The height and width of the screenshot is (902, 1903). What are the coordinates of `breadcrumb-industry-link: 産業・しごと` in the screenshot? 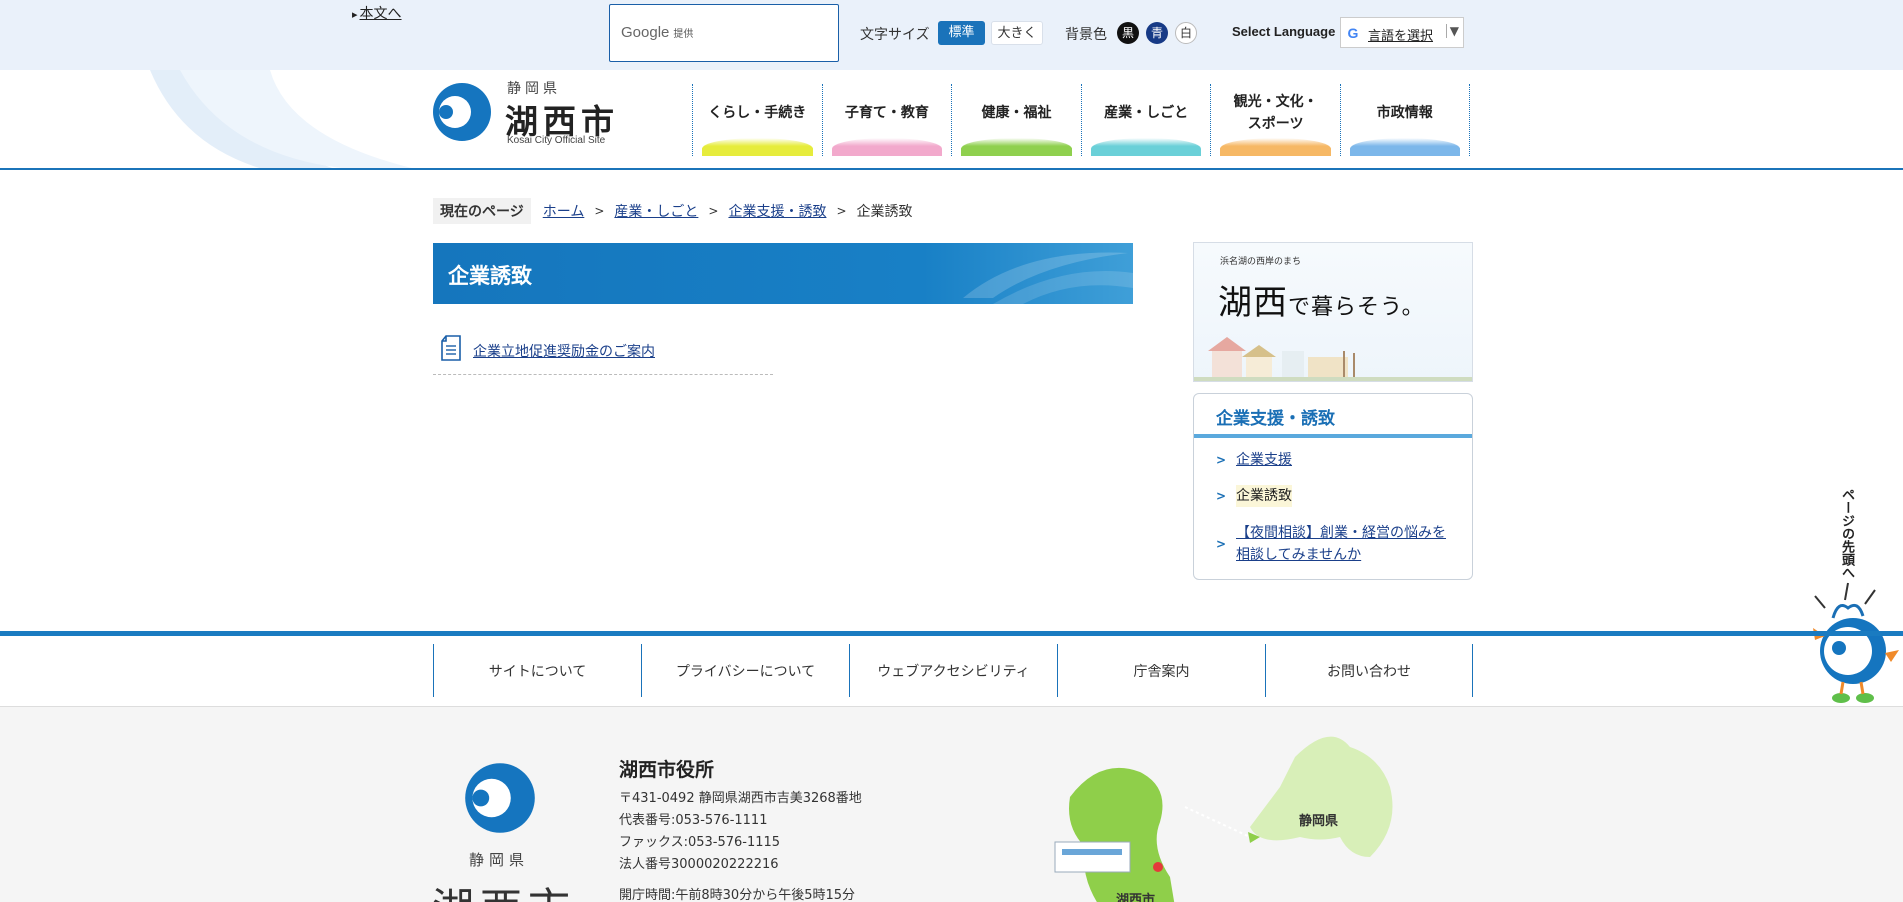 It's located at (656, 211).